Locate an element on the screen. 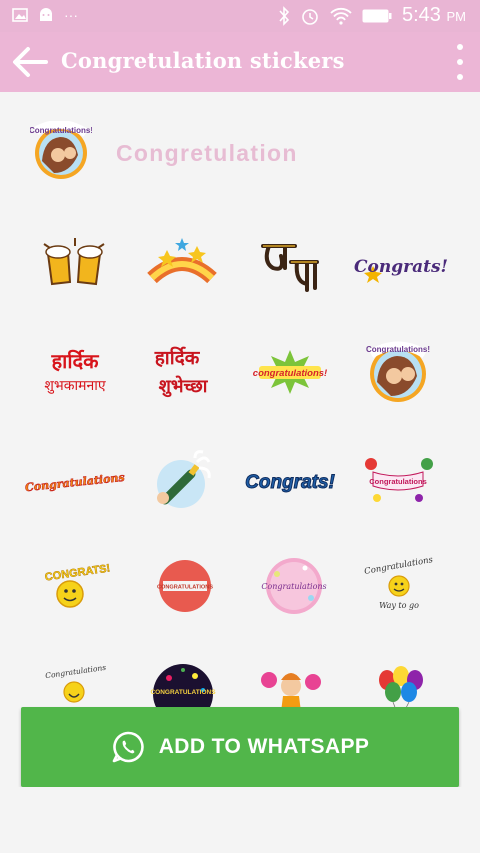 Image resolution: width=480 pixels, height=853 pixels. beer-mugs-icon is located at coordinates (74, 262).